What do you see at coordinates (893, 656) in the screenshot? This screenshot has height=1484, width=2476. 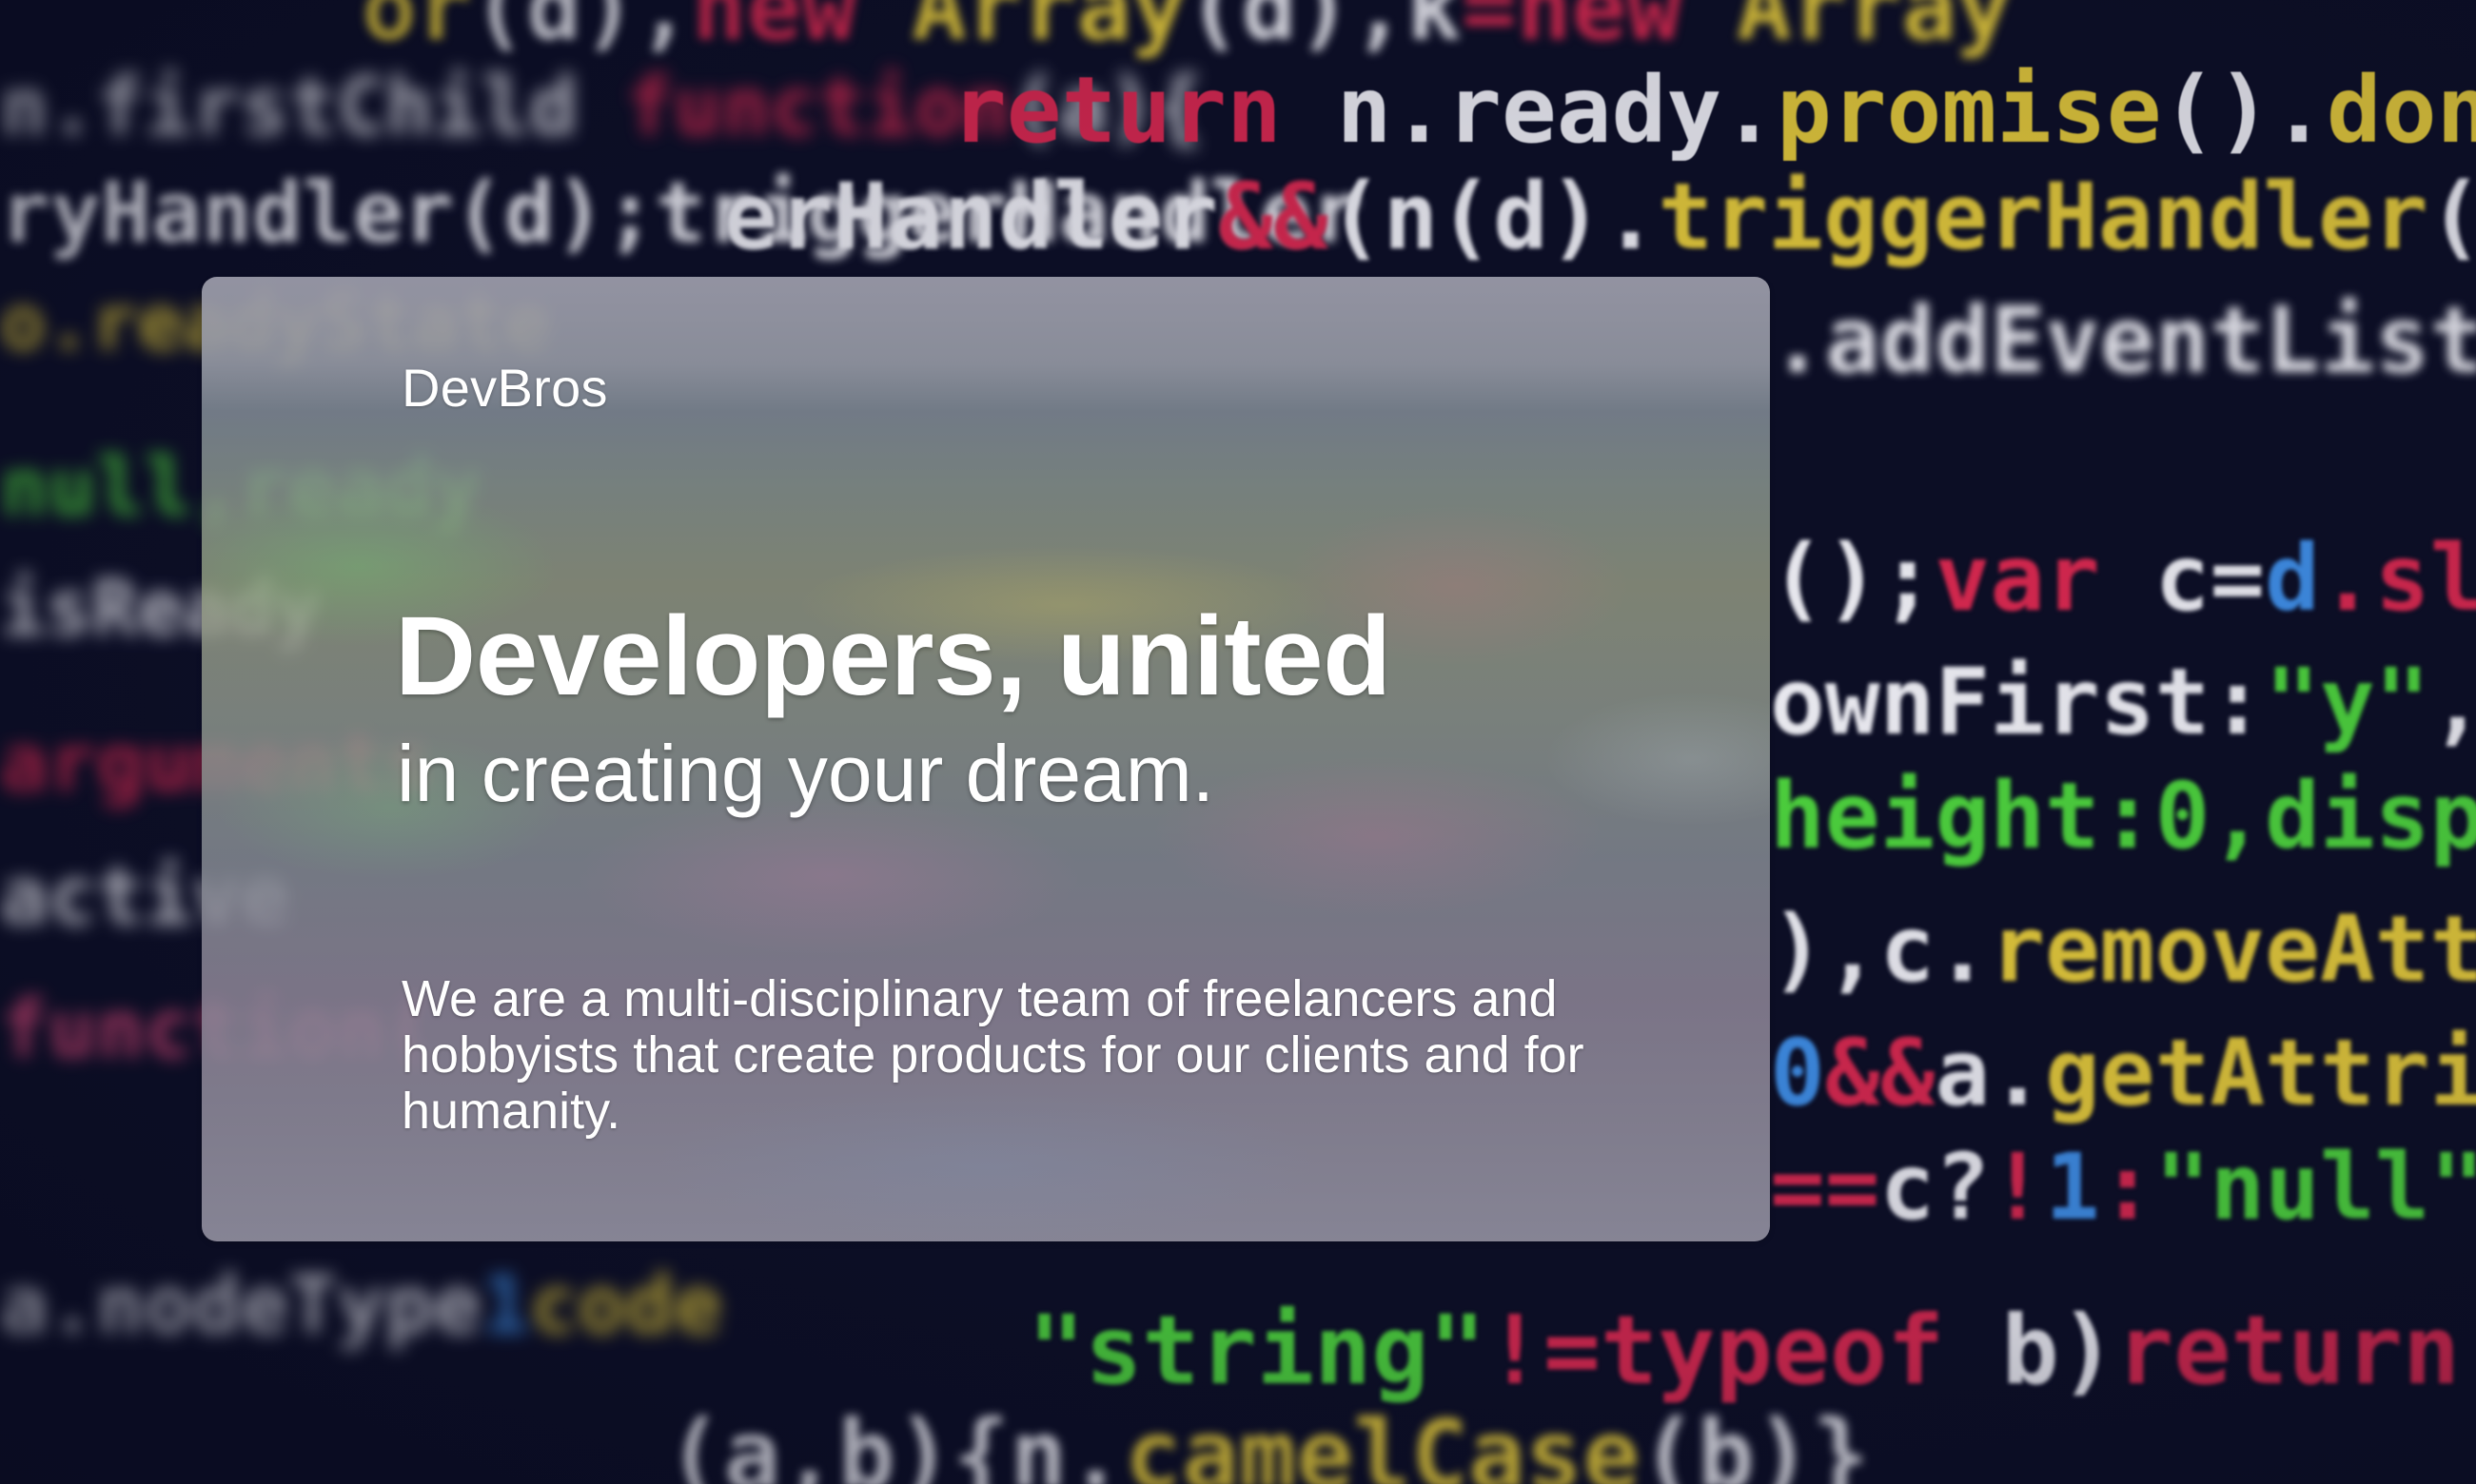 I see `hero-headline: Developers, united` at bounding box center [893, 656].